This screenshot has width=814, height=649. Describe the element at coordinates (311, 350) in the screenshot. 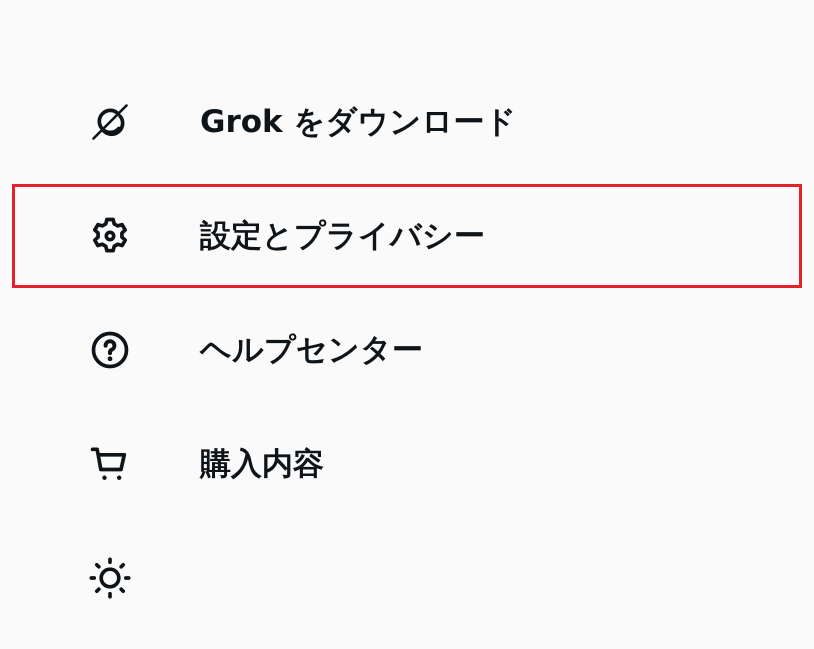

I see `menu-item-label: ヘルプセンター` at that location.